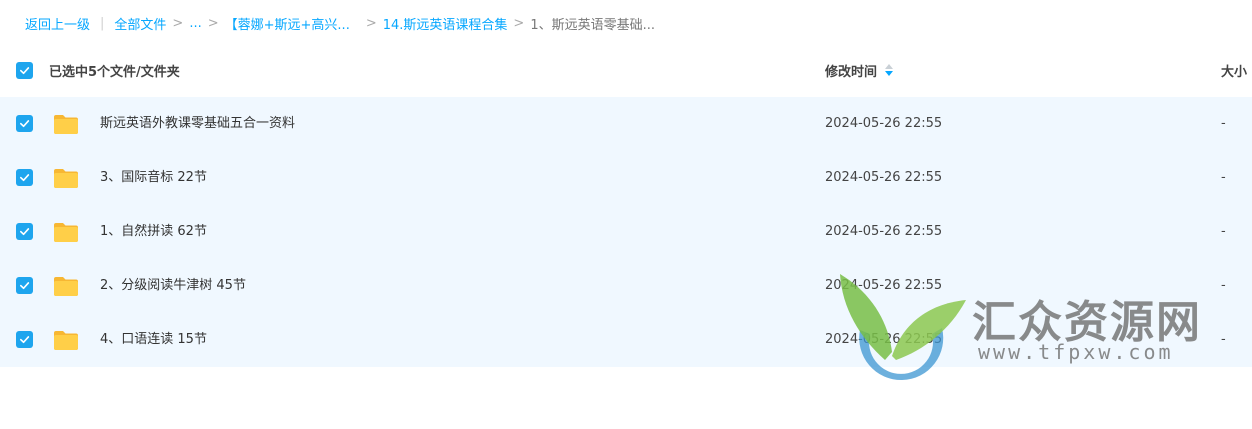  What do you see at coordinates (889, 70) in the screenshot?
I see `sort-arrows-icon` at bounding box center [889, 70].